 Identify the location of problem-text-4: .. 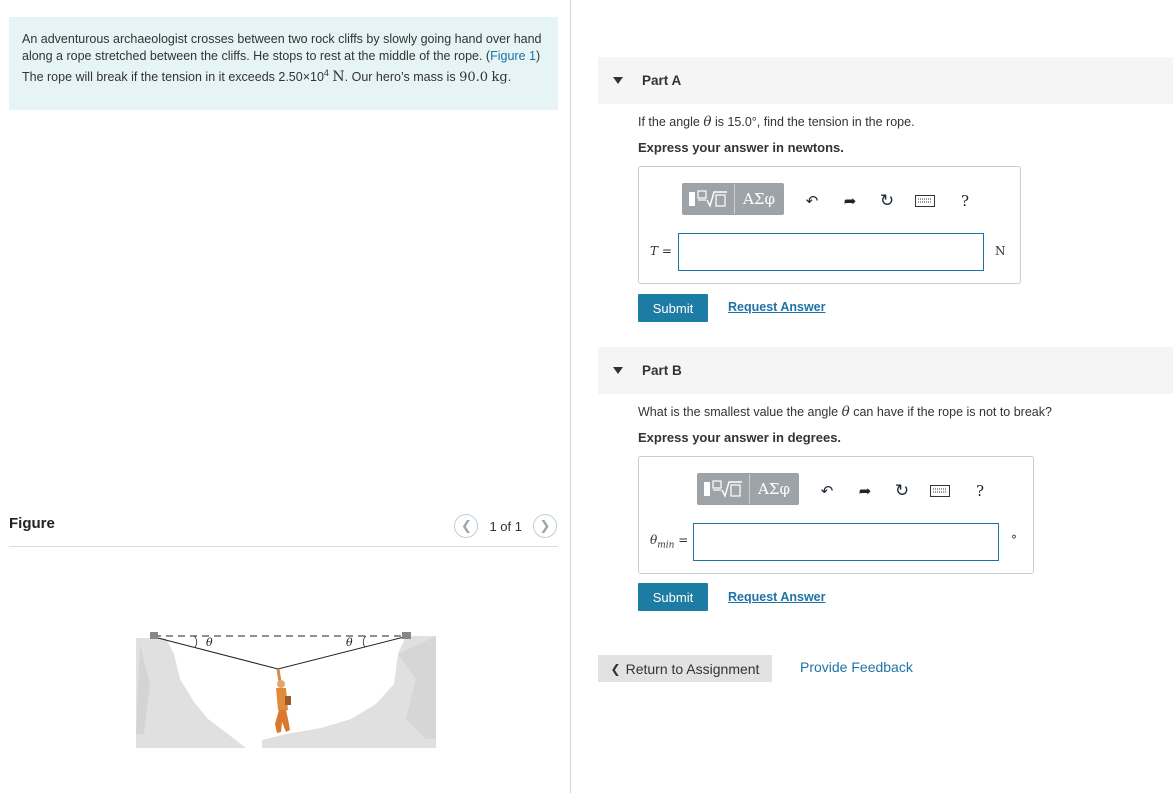
(509, 77).